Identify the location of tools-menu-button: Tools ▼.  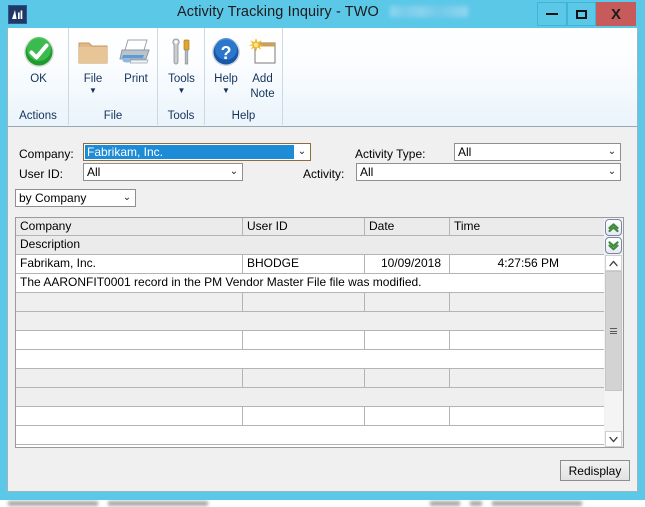
(181, 64).